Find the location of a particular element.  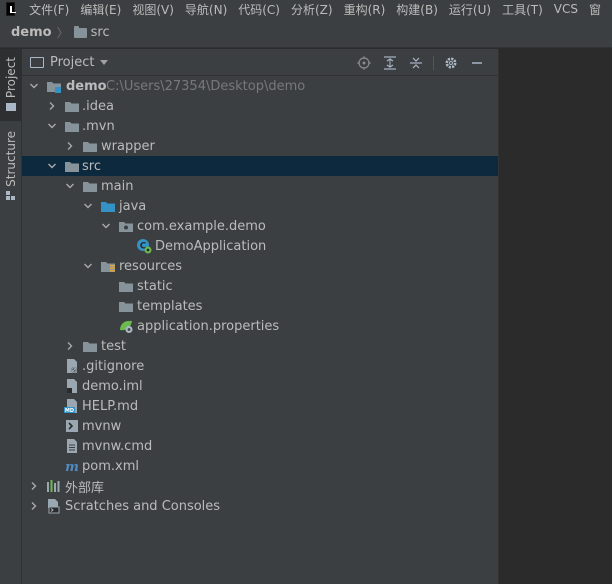

shell-script-icon is located at coordinates (72, 426).